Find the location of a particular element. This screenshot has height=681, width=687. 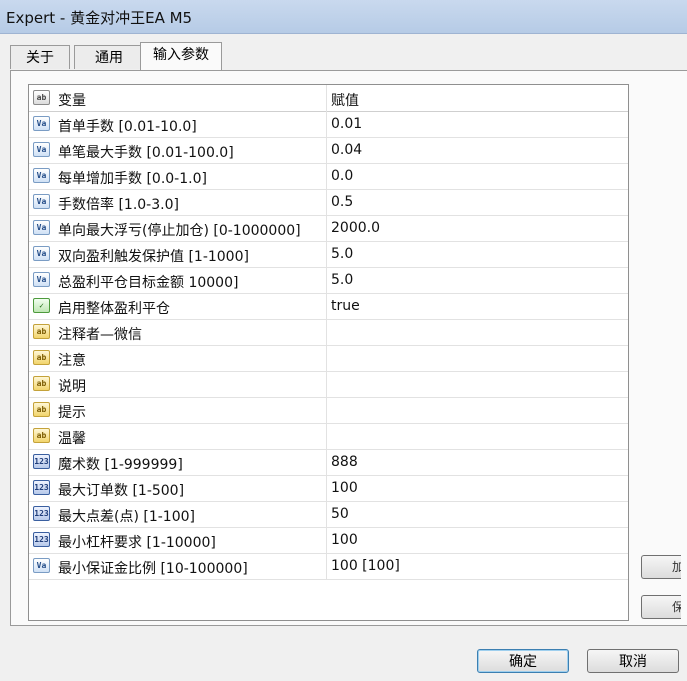

parameter-row: ab 说明 is located at coordinates (328, 384).